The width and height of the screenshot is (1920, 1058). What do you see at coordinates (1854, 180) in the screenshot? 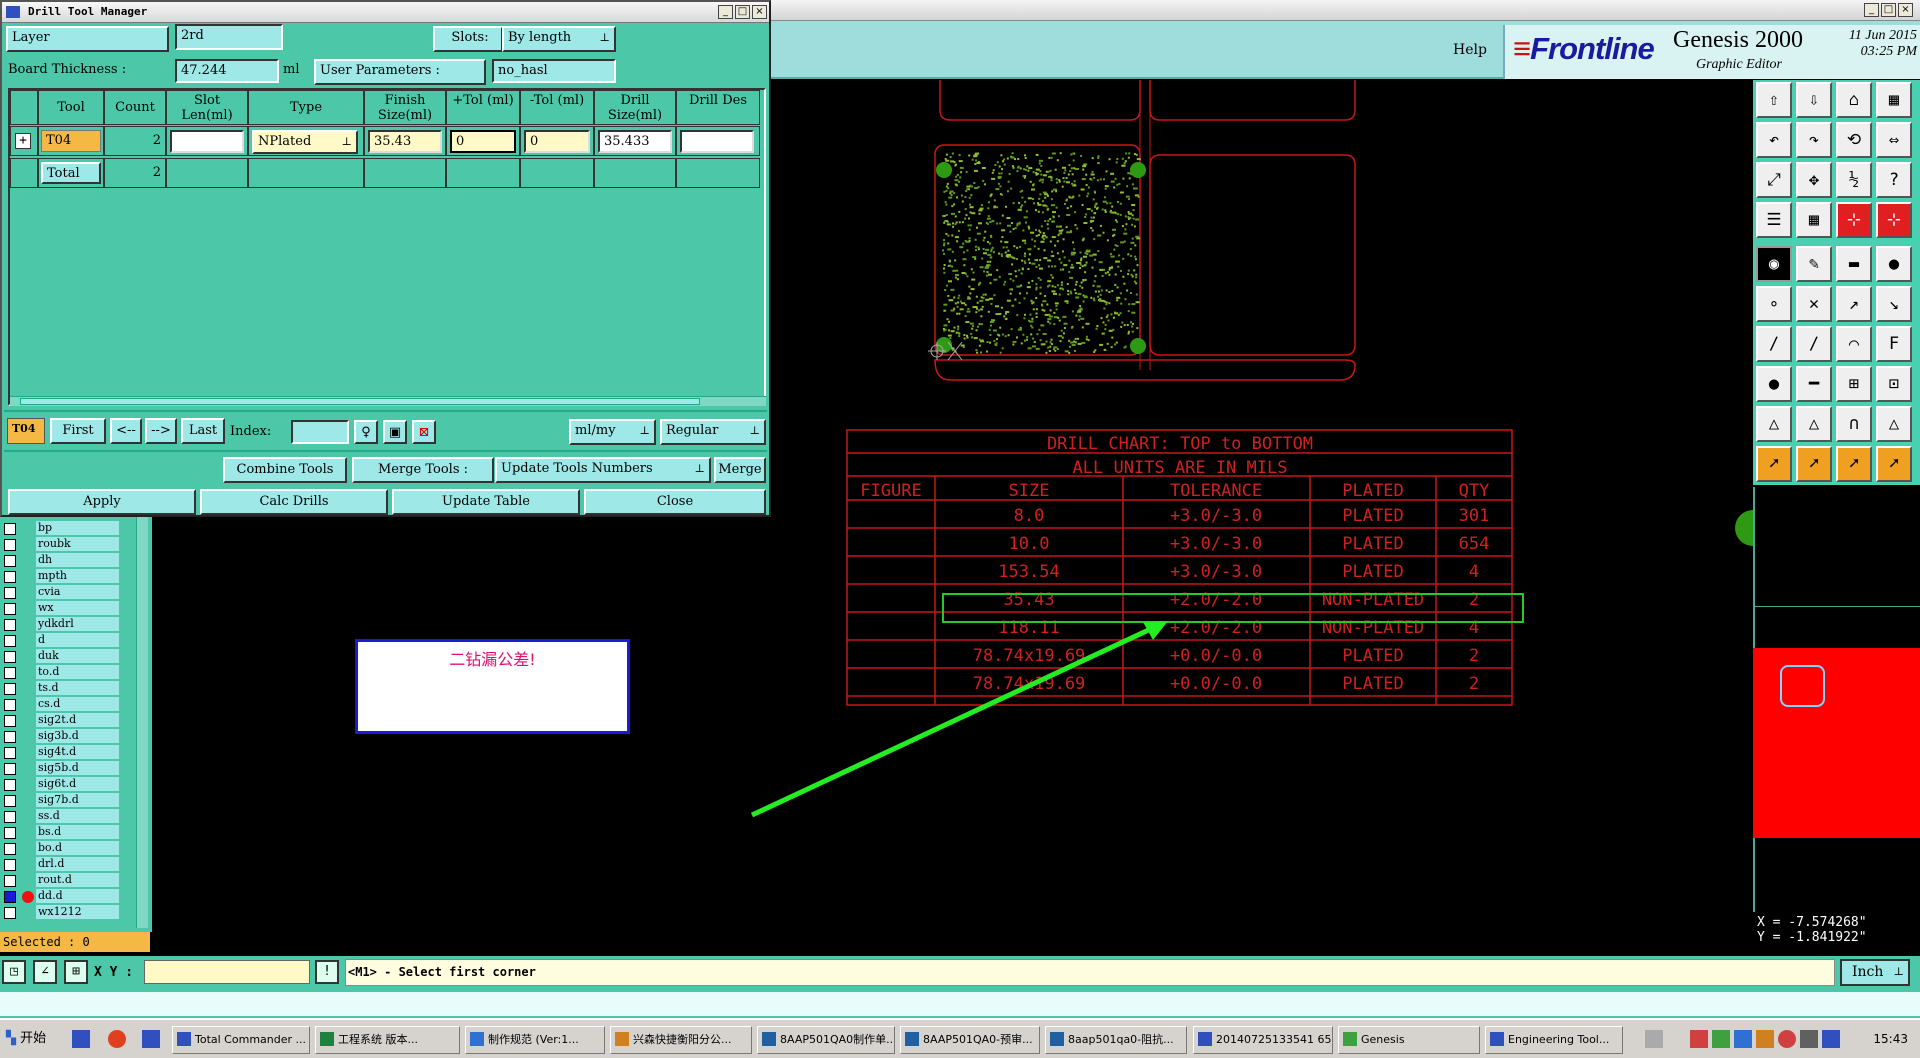
I see `scale-1-2-icon: ½` at bounding box center [1854, 180].